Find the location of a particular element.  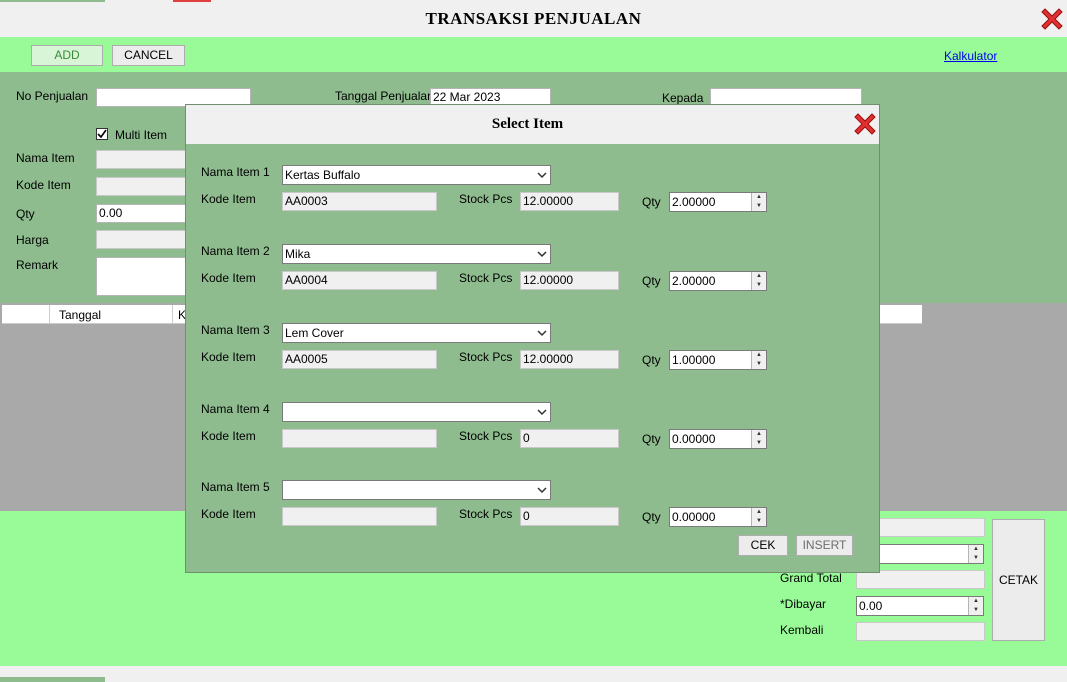

kode-item-4-input is located at coordinates (359, 438).